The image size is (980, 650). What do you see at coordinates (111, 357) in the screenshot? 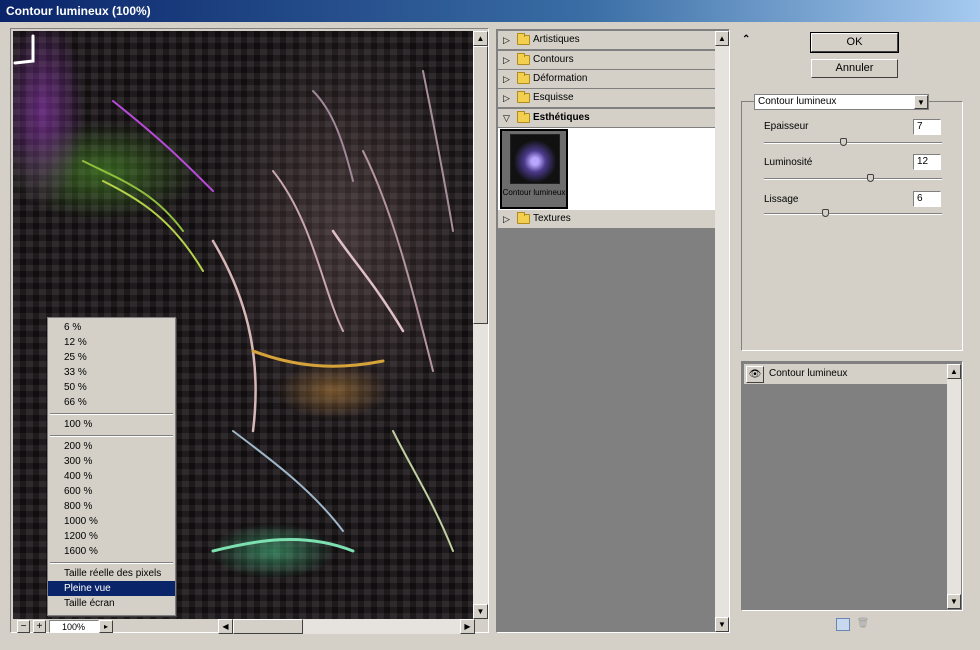
I see `zoom-option: 25 %` at bounding box center [111, 357].